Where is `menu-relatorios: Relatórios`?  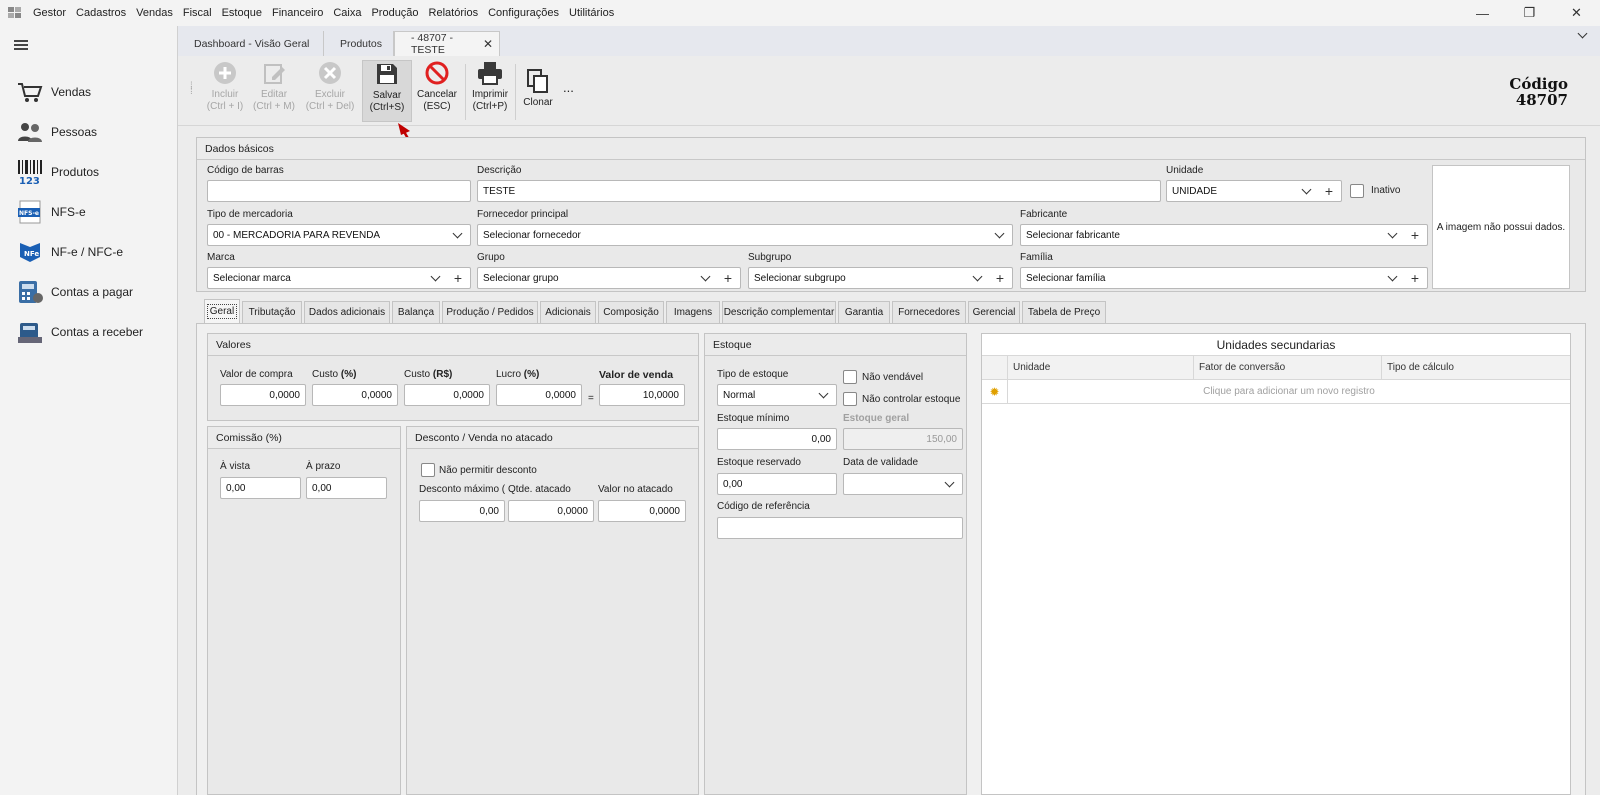
menu-relatorios: Relatórios is located at coordinates (454, 13).